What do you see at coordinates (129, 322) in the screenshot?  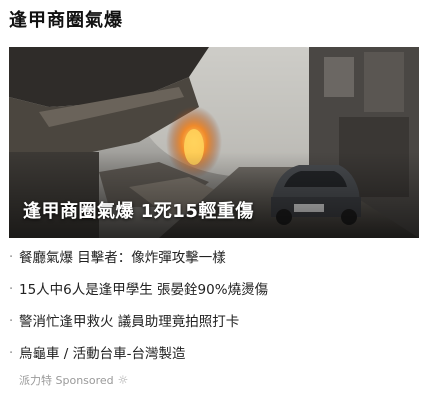 I see `headline-text: 警消忙逢甲救火 議員助理竟拍照打卡` at bounding box center [129, 322].